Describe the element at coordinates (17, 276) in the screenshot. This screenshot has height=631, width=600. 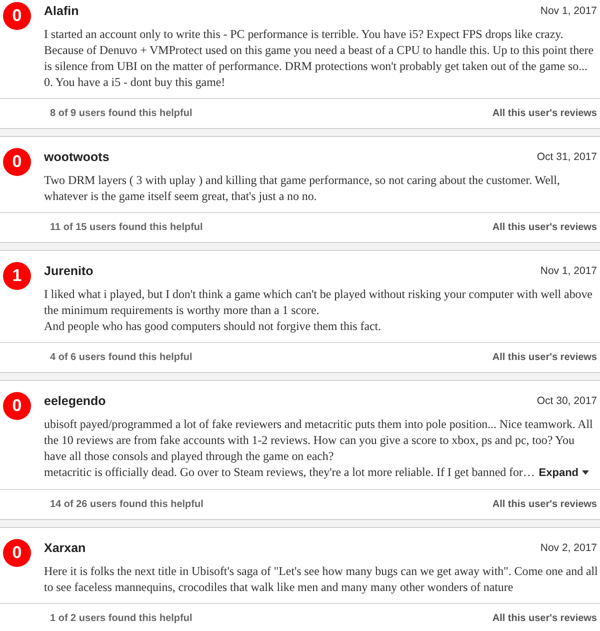
I see `review-score: 1` at that location.